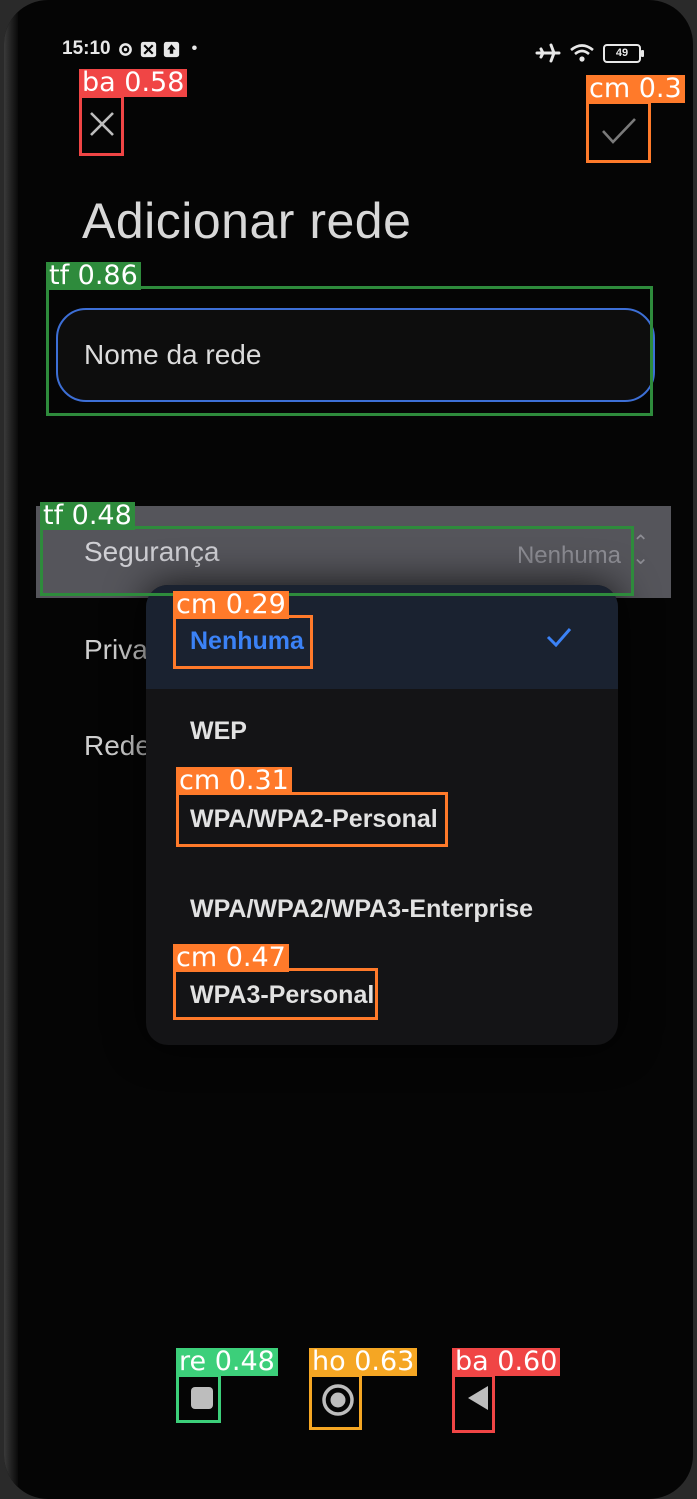  What do you see at coordinates (623, 53) in the screenshot?
I see `battery-icon: 49` at bounding box center [623, 53].